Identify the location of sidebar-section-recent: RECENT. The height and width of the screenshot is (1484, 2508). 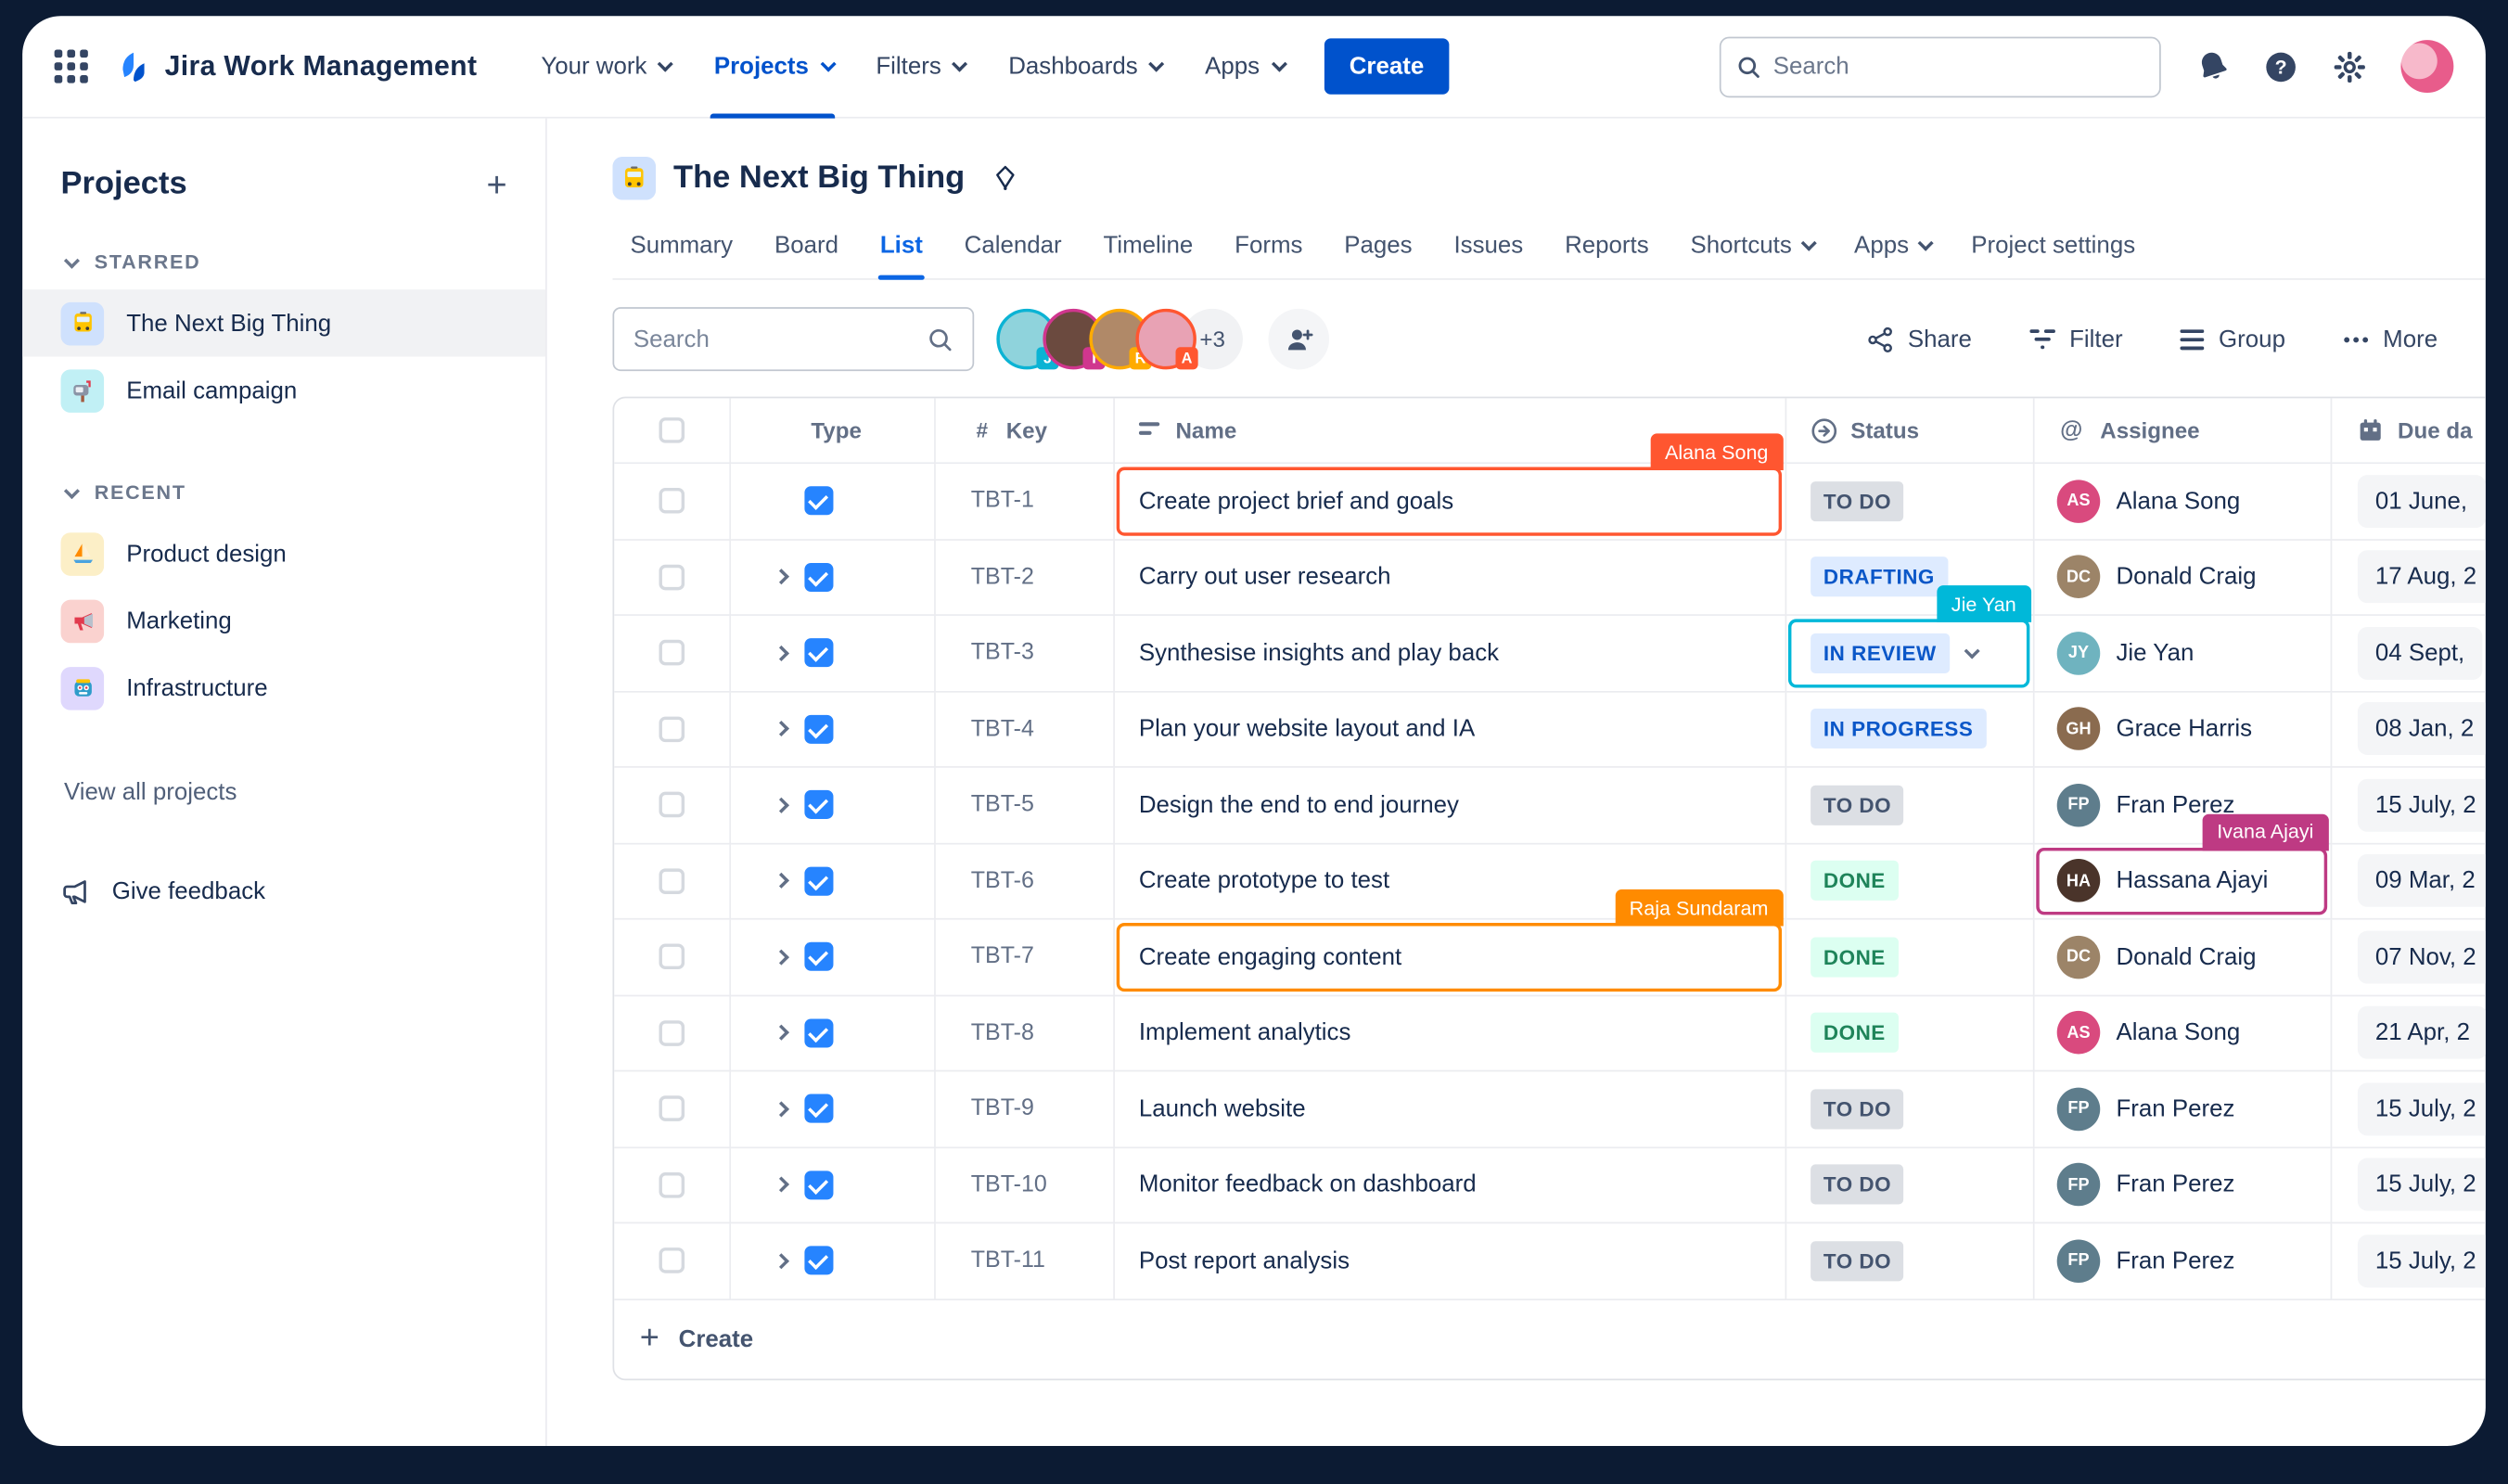
(283, 492).